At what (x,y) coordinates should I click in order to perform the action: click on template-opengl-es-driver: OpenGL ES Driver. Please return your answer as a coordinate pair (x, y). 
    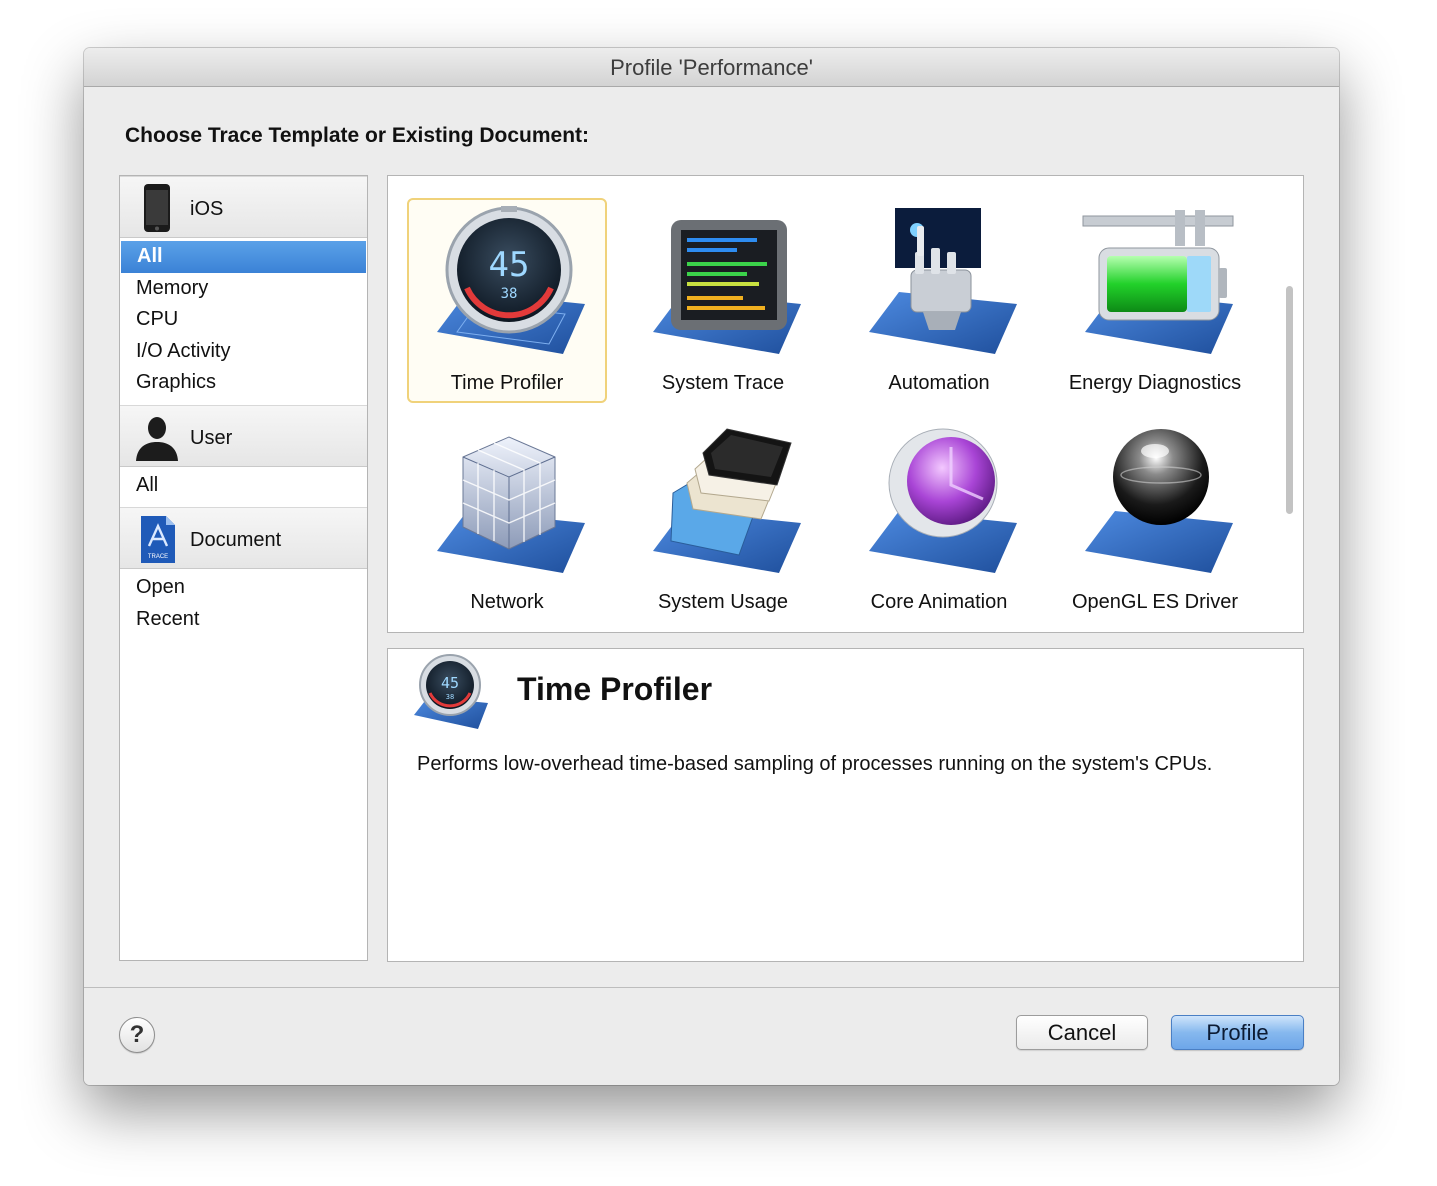
    Looking at the image, I should click on (1155, 519).